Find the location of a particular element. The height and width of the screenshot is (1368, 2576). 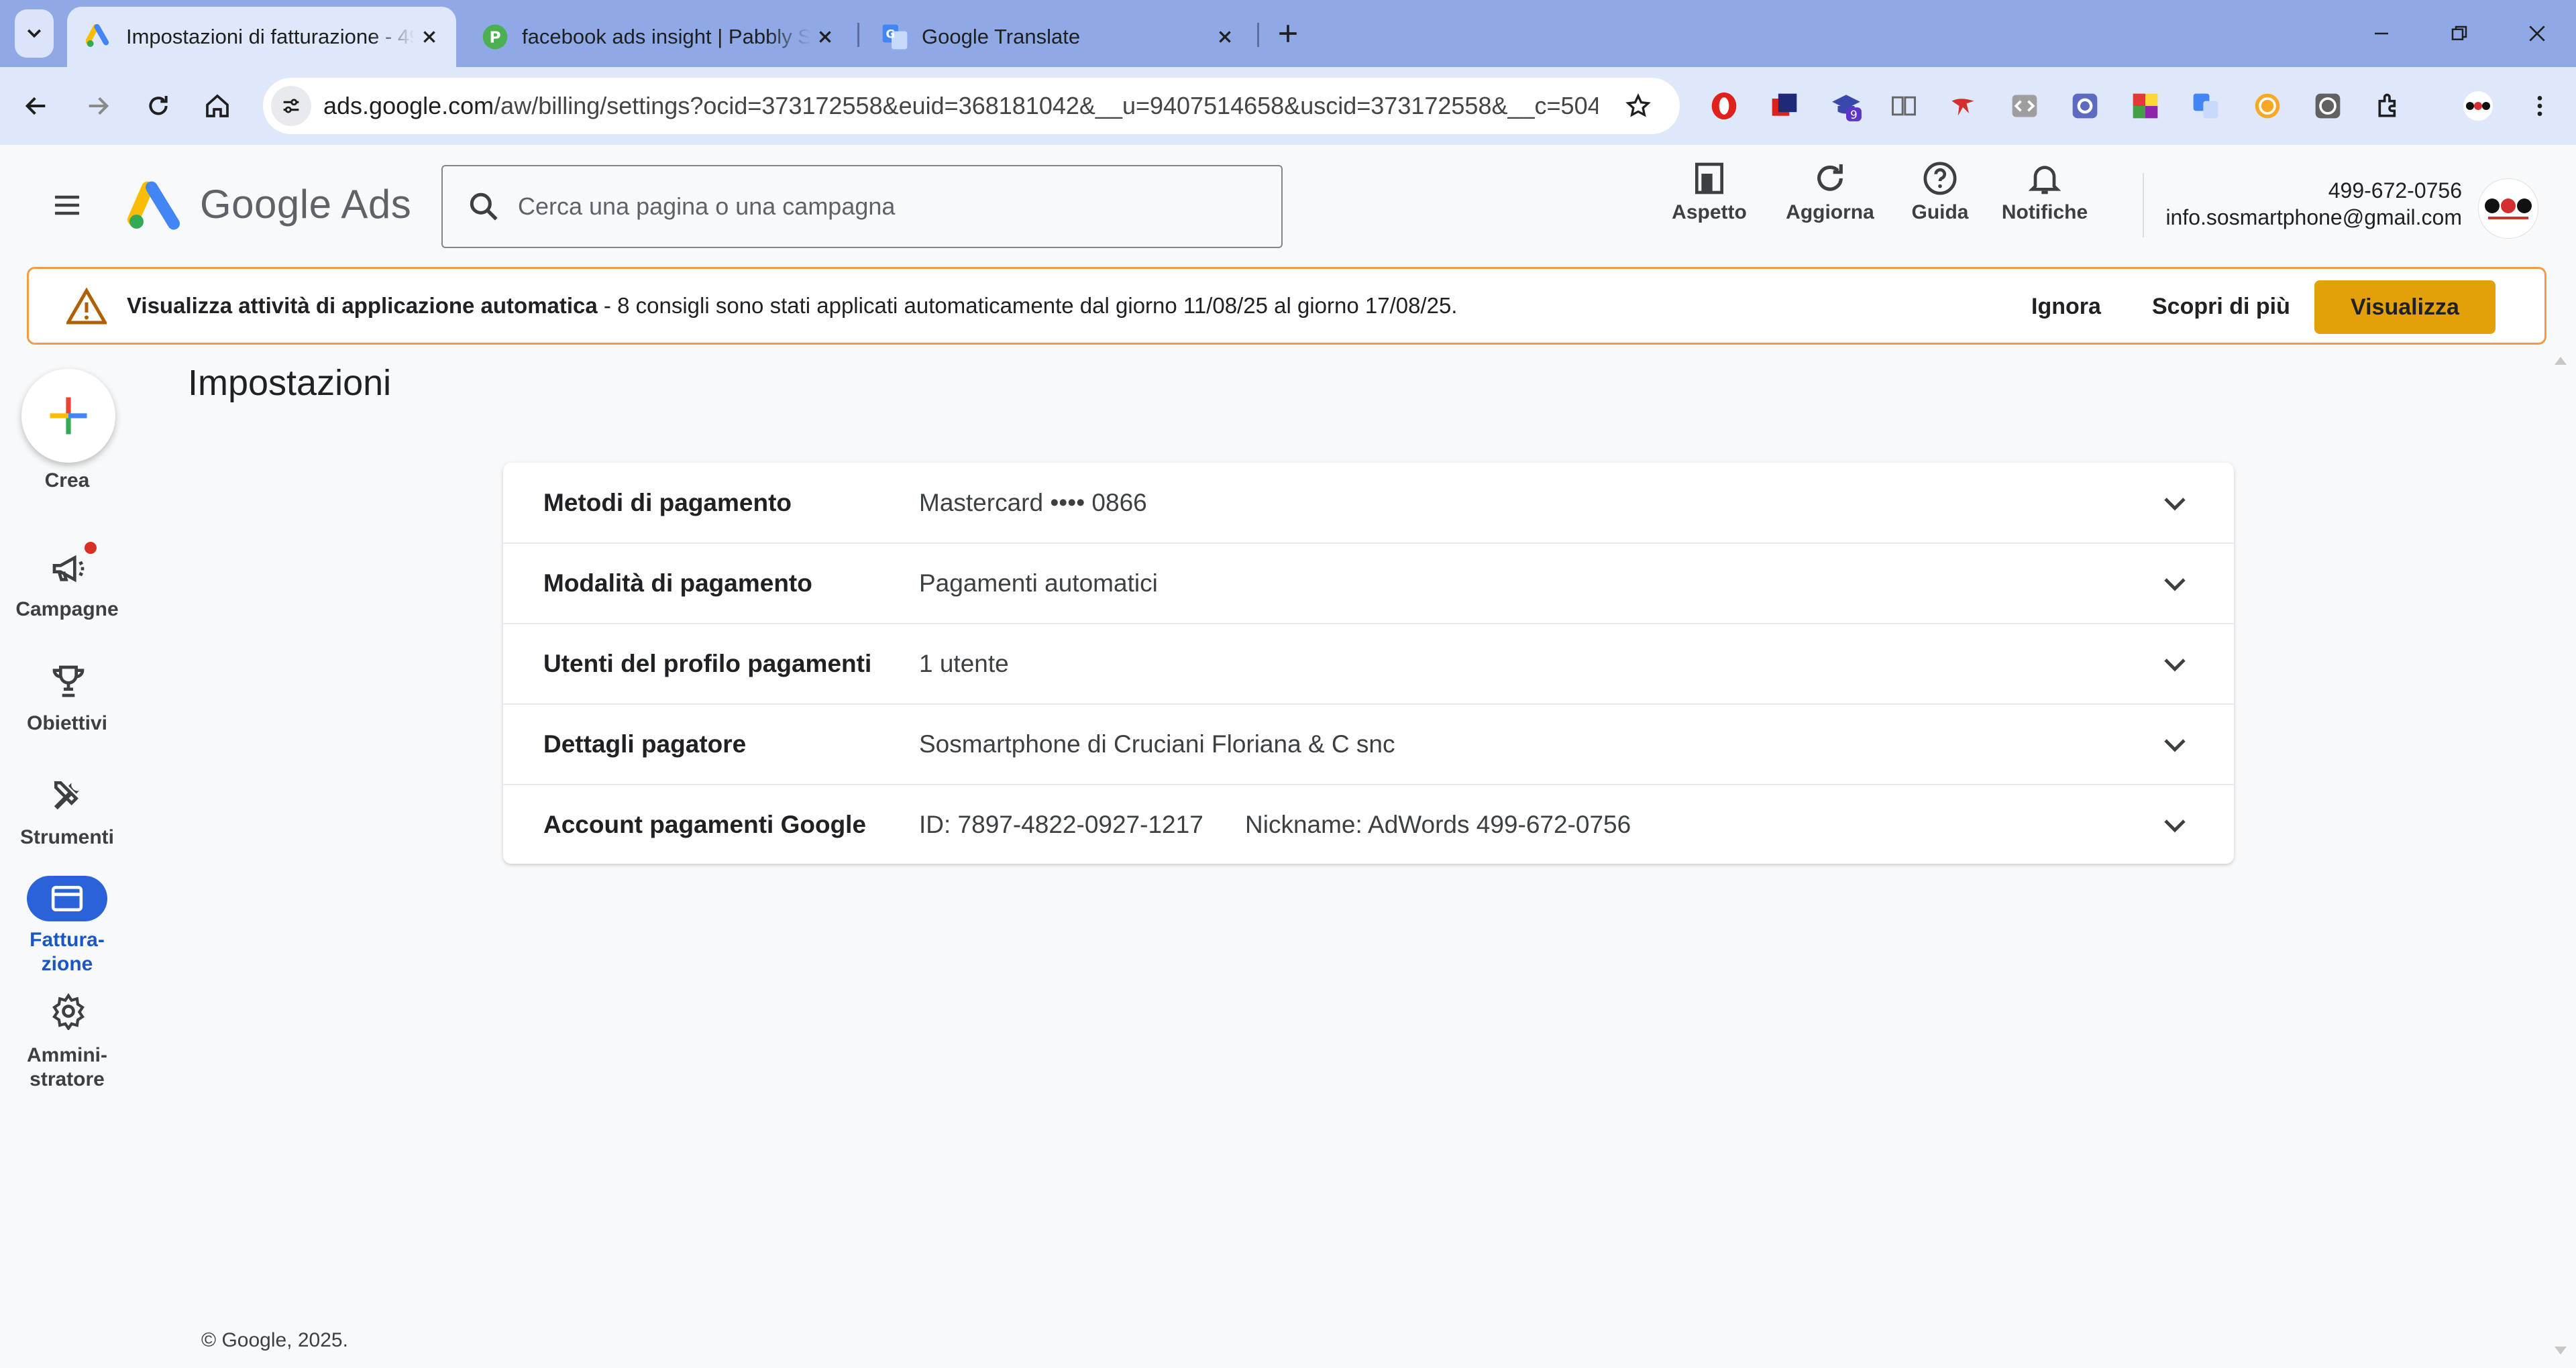

dashlane-extension-icon is located at coordinates (1784, 106).